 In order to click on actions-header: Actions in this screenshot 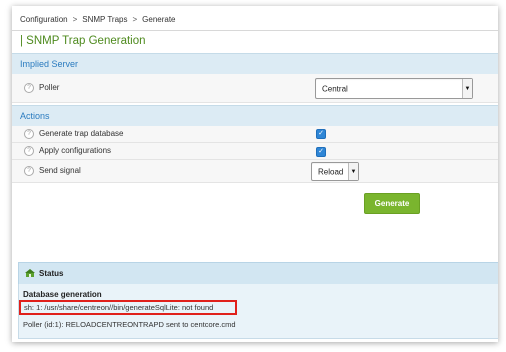, I will do `click(255, 116)`.